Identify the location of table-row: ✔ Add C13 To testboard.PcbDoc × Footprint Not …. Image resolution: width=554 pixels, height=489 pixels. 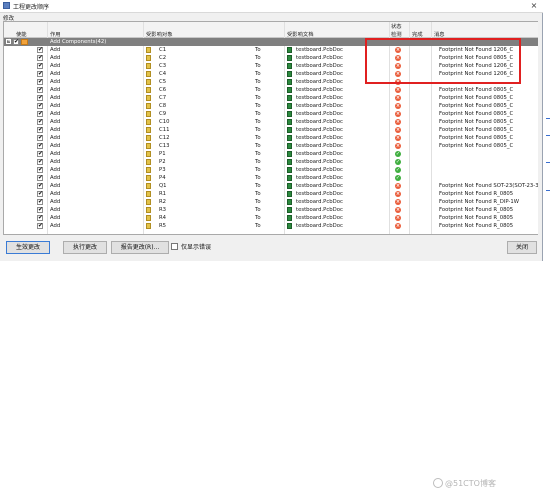
(271, 146).